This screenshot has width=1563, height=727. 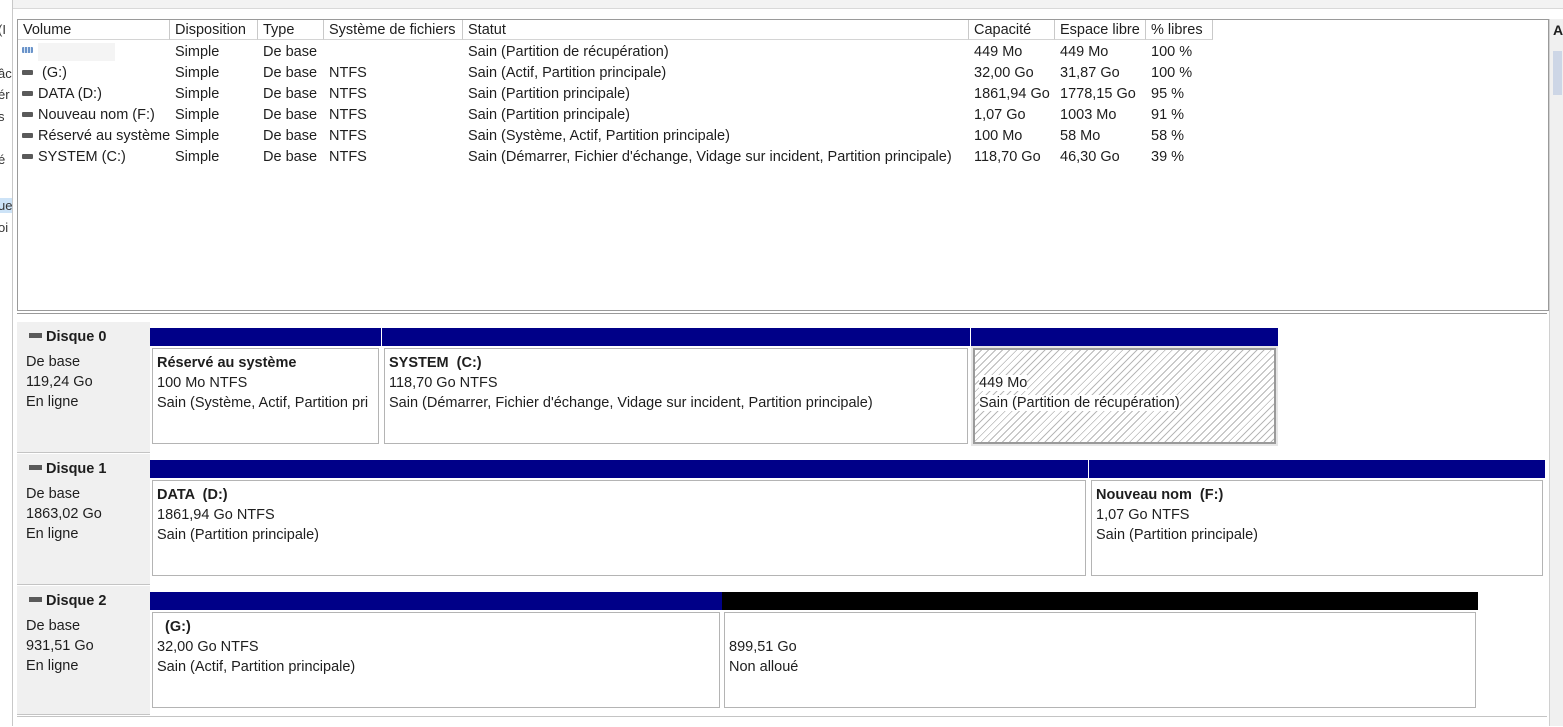 What do you see at coordinates (174, 627) in the screenshot?
I see `partition-title: (G:)` at bounding box center [174, 627].